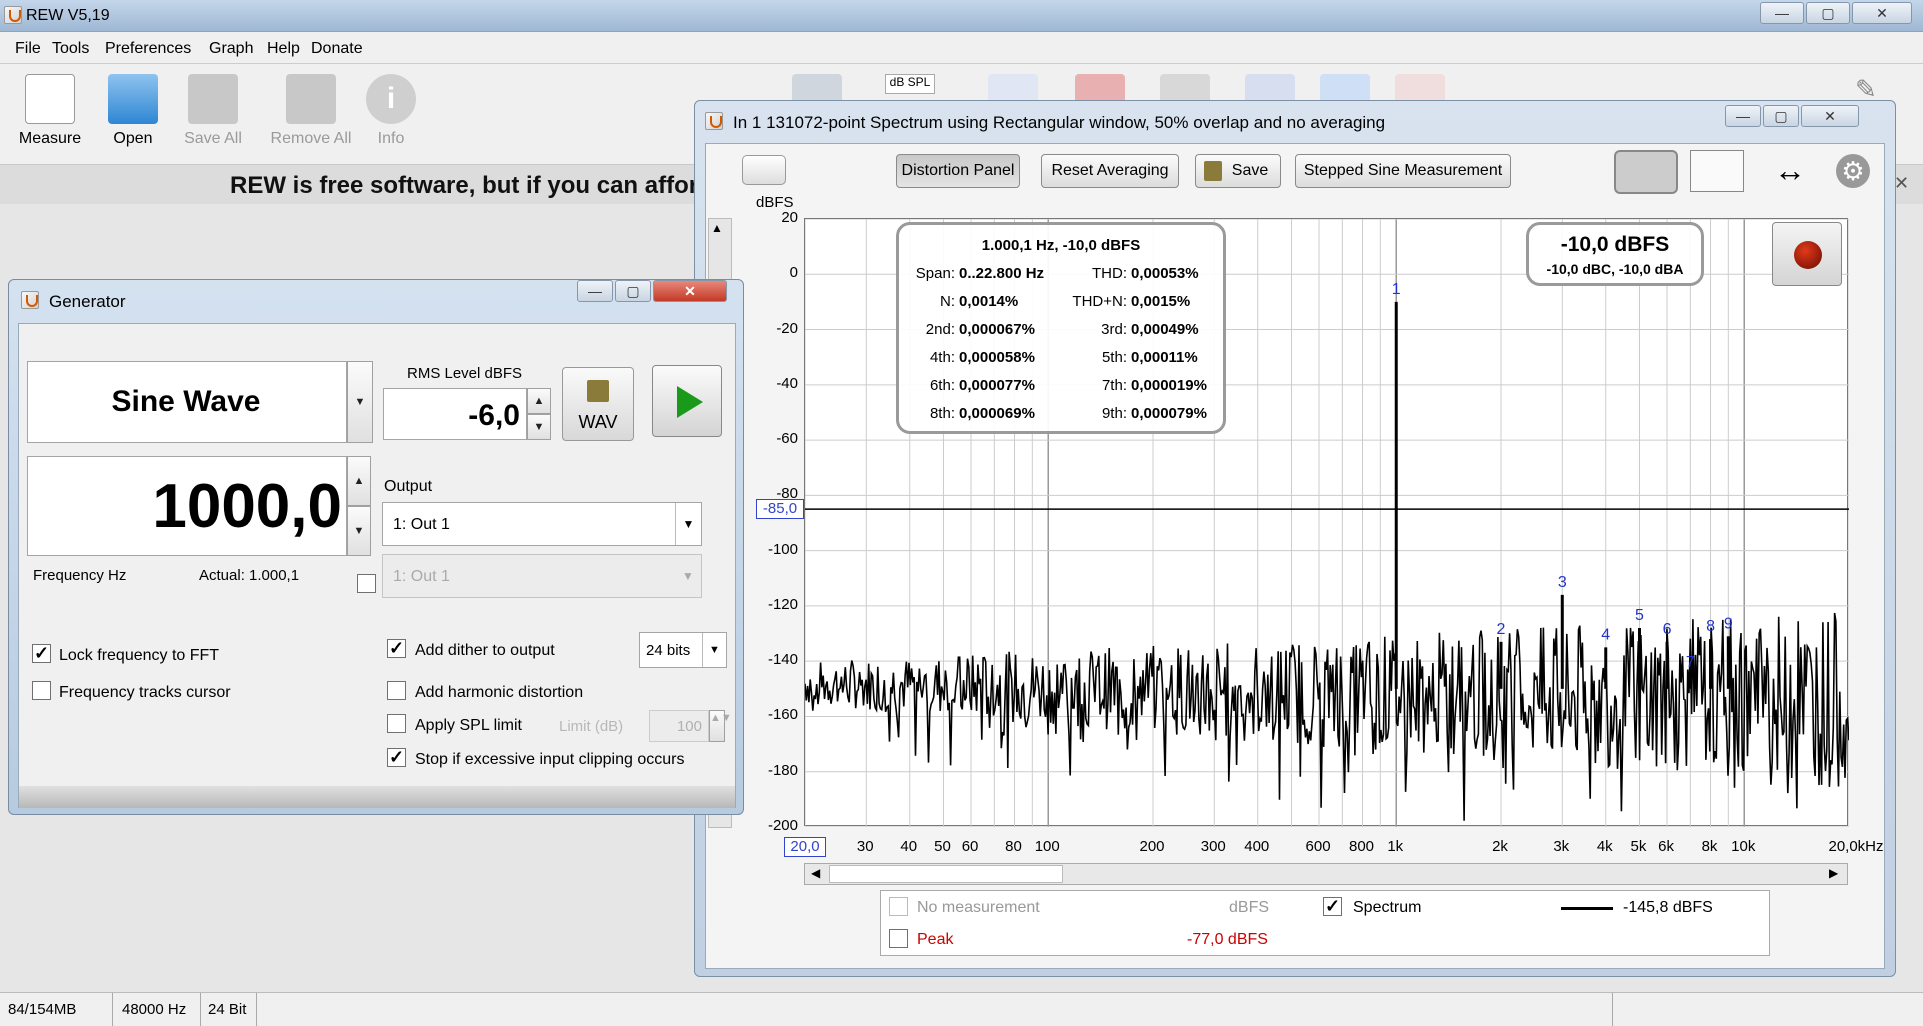 This screenshot has width=1923, height=1026. I want to click on menu-graph: Graph, so click(231, 49).